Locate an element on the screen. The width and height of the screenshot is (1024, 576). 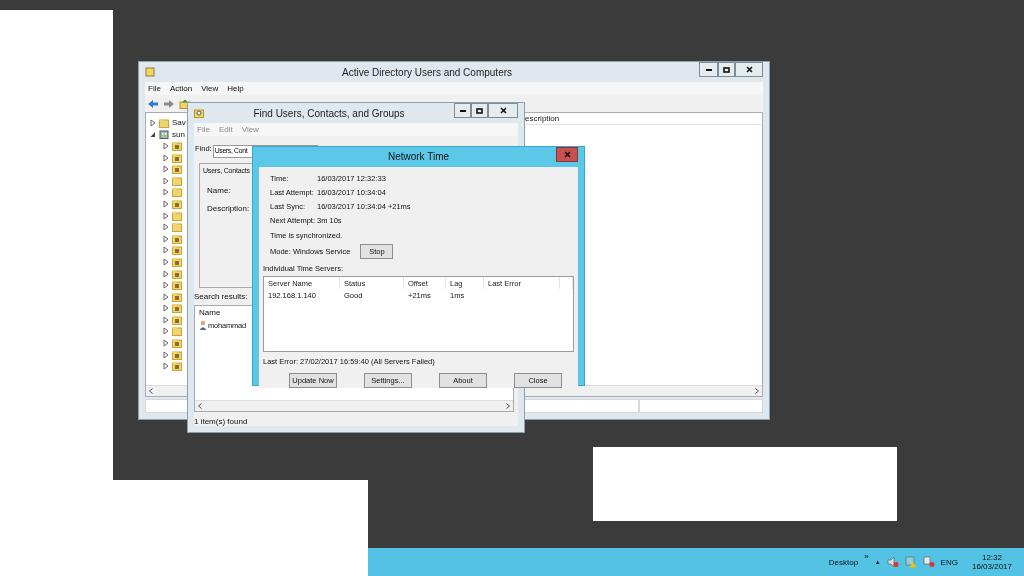
clock: 12:32 16/03/2017 is located at coordinates (991, 562).